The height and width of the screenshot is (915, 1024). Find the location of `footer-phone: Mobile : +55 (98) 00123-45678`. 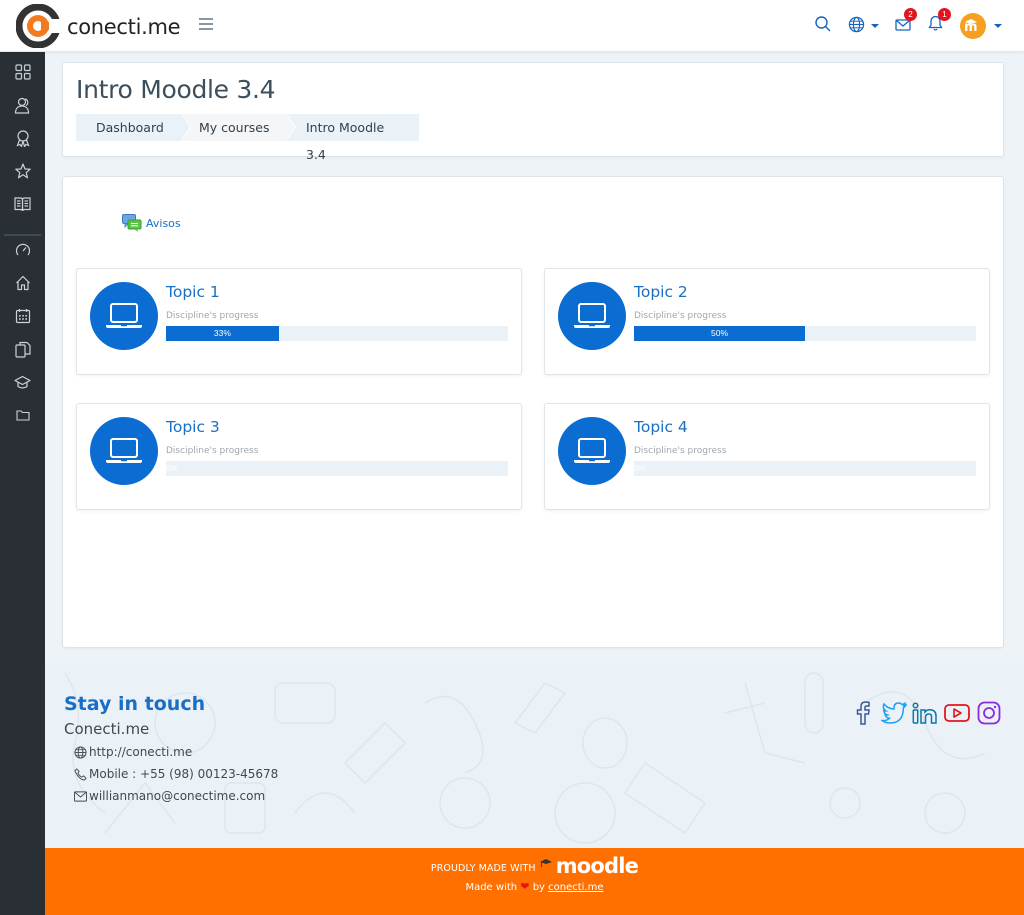

footer-phone: Mobile : +55 (98) 00123-45678 is located at coordinates (176, 774).